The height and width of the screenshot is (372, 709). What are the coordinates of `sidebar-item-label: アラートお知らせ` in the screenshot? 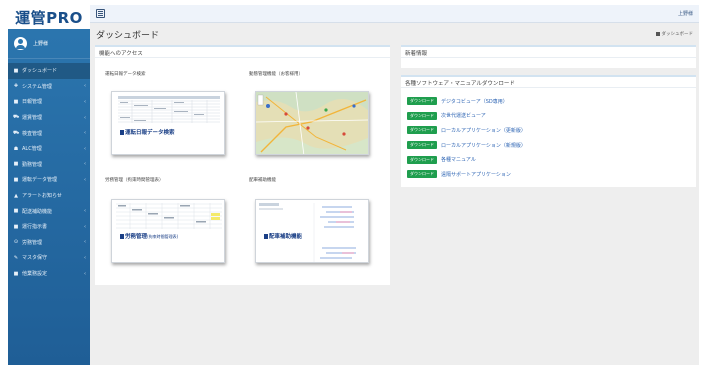 It's located at (42, 196).